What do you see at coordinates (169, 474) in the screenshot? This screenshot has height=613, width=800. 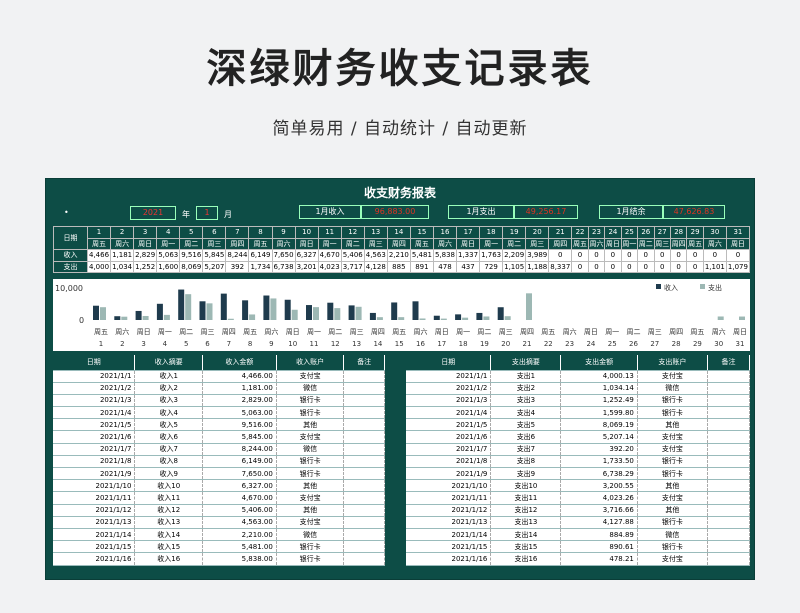 I see `table-cell: 收入9` at bounding box center [169, 474].